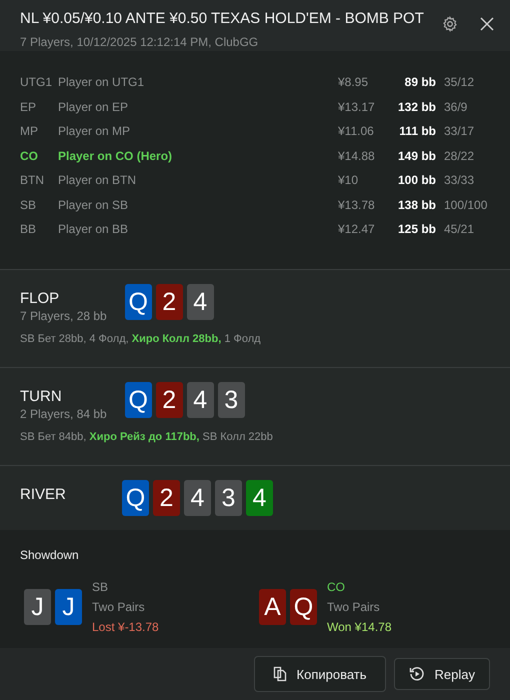  What do you see at coordinates (456, 107) in the screenshot?
I see `player-stats: 36/9` at bounding box center [456, 107].